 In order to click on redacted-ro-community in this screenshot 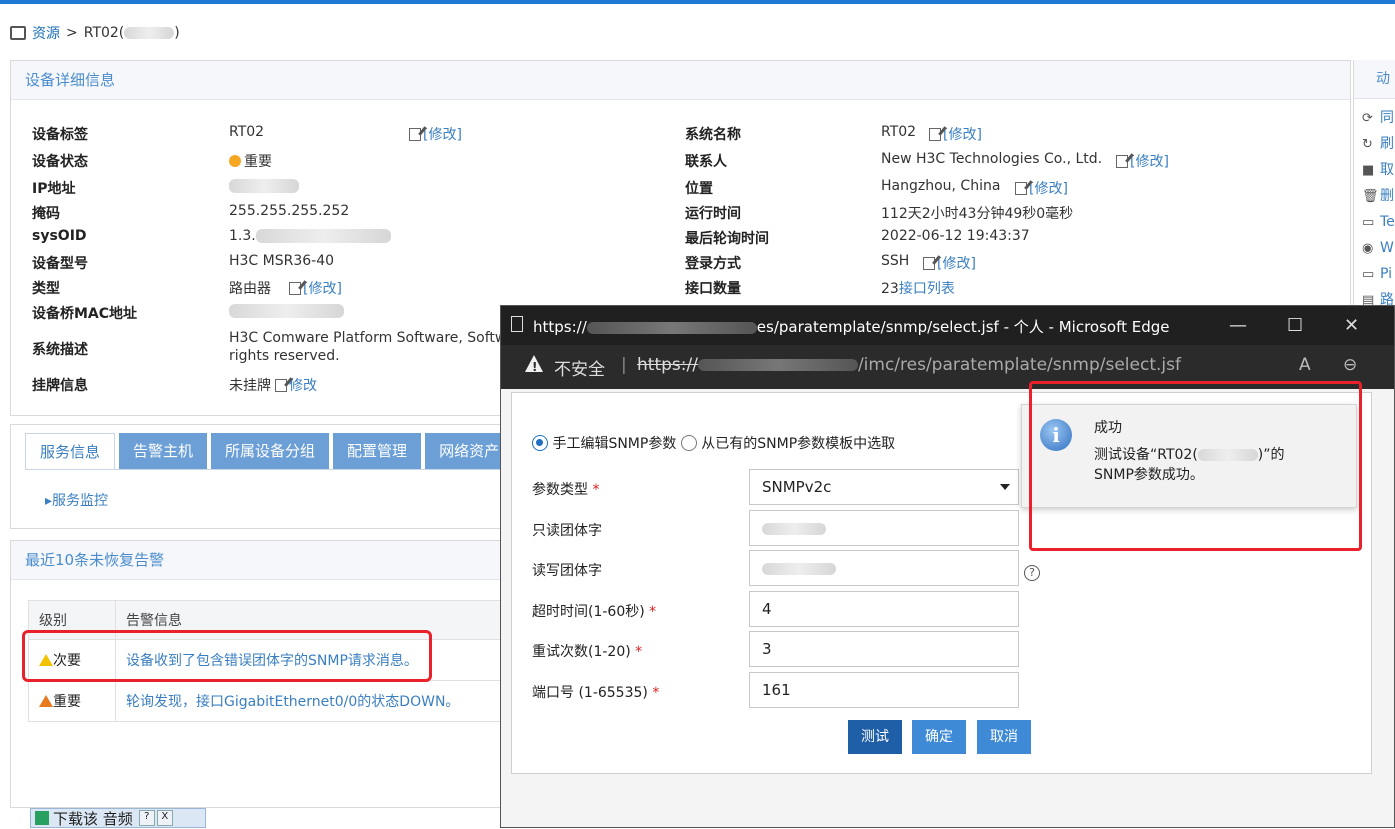, I will do `click(794, 528)`.